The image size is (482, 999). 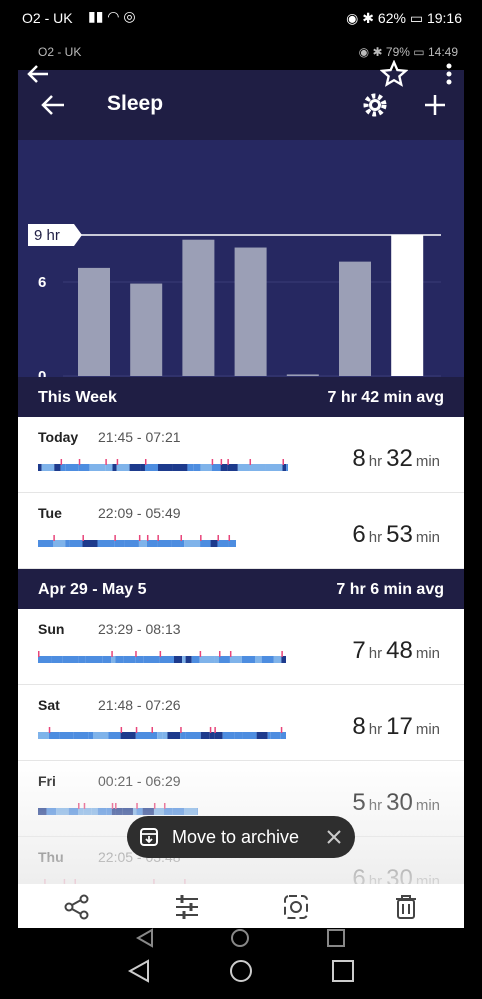 I want to click on carrier-label: O2 - UK, so click(x=47, y=18).